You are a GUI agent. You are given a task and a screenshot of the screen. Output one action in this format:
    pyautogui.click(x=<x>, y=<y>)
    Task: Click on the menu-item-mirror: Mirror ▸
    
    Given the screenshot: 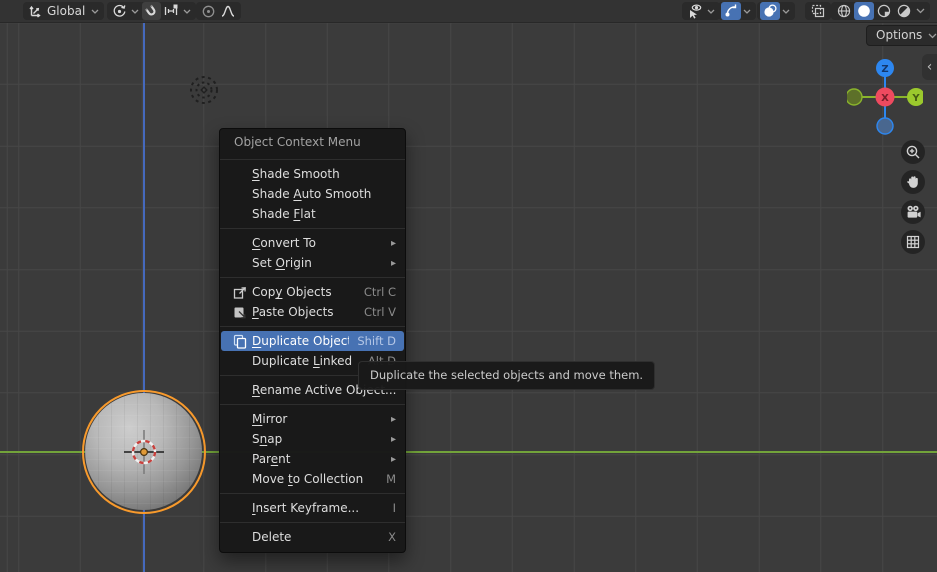 What is the action you would take?
    pyautogui.click(x=312, y=419)
    